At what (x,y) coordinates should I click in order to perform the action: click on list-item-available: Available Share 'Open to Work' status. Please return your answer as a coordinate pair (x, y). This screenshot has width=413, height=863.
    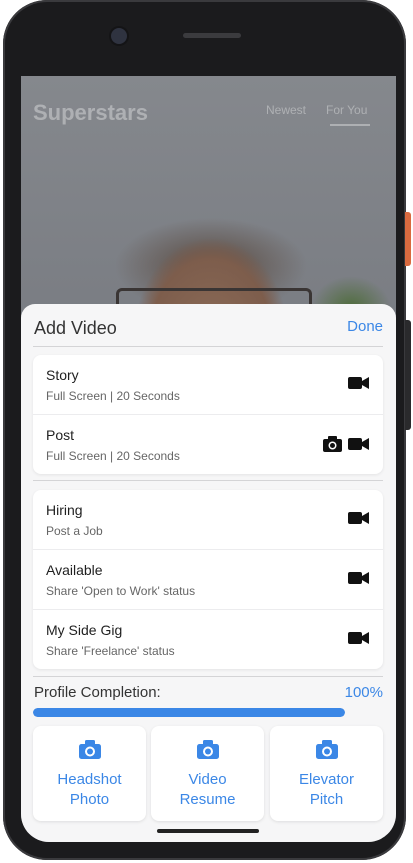
    Looking at the image, I should click on (208, 580).